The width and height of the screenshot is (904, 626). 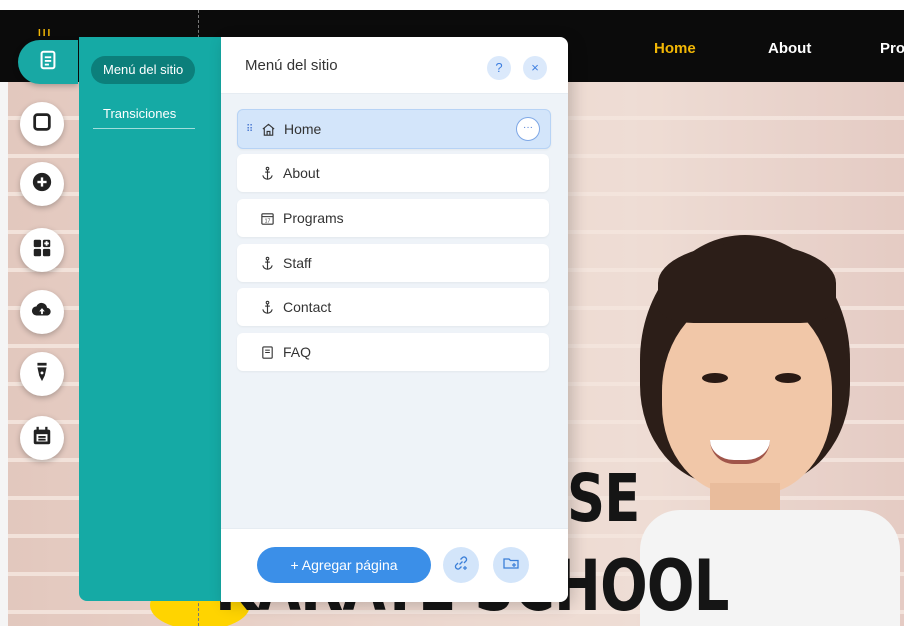 I want to click on add-link-button, so click(x=461, y=565).